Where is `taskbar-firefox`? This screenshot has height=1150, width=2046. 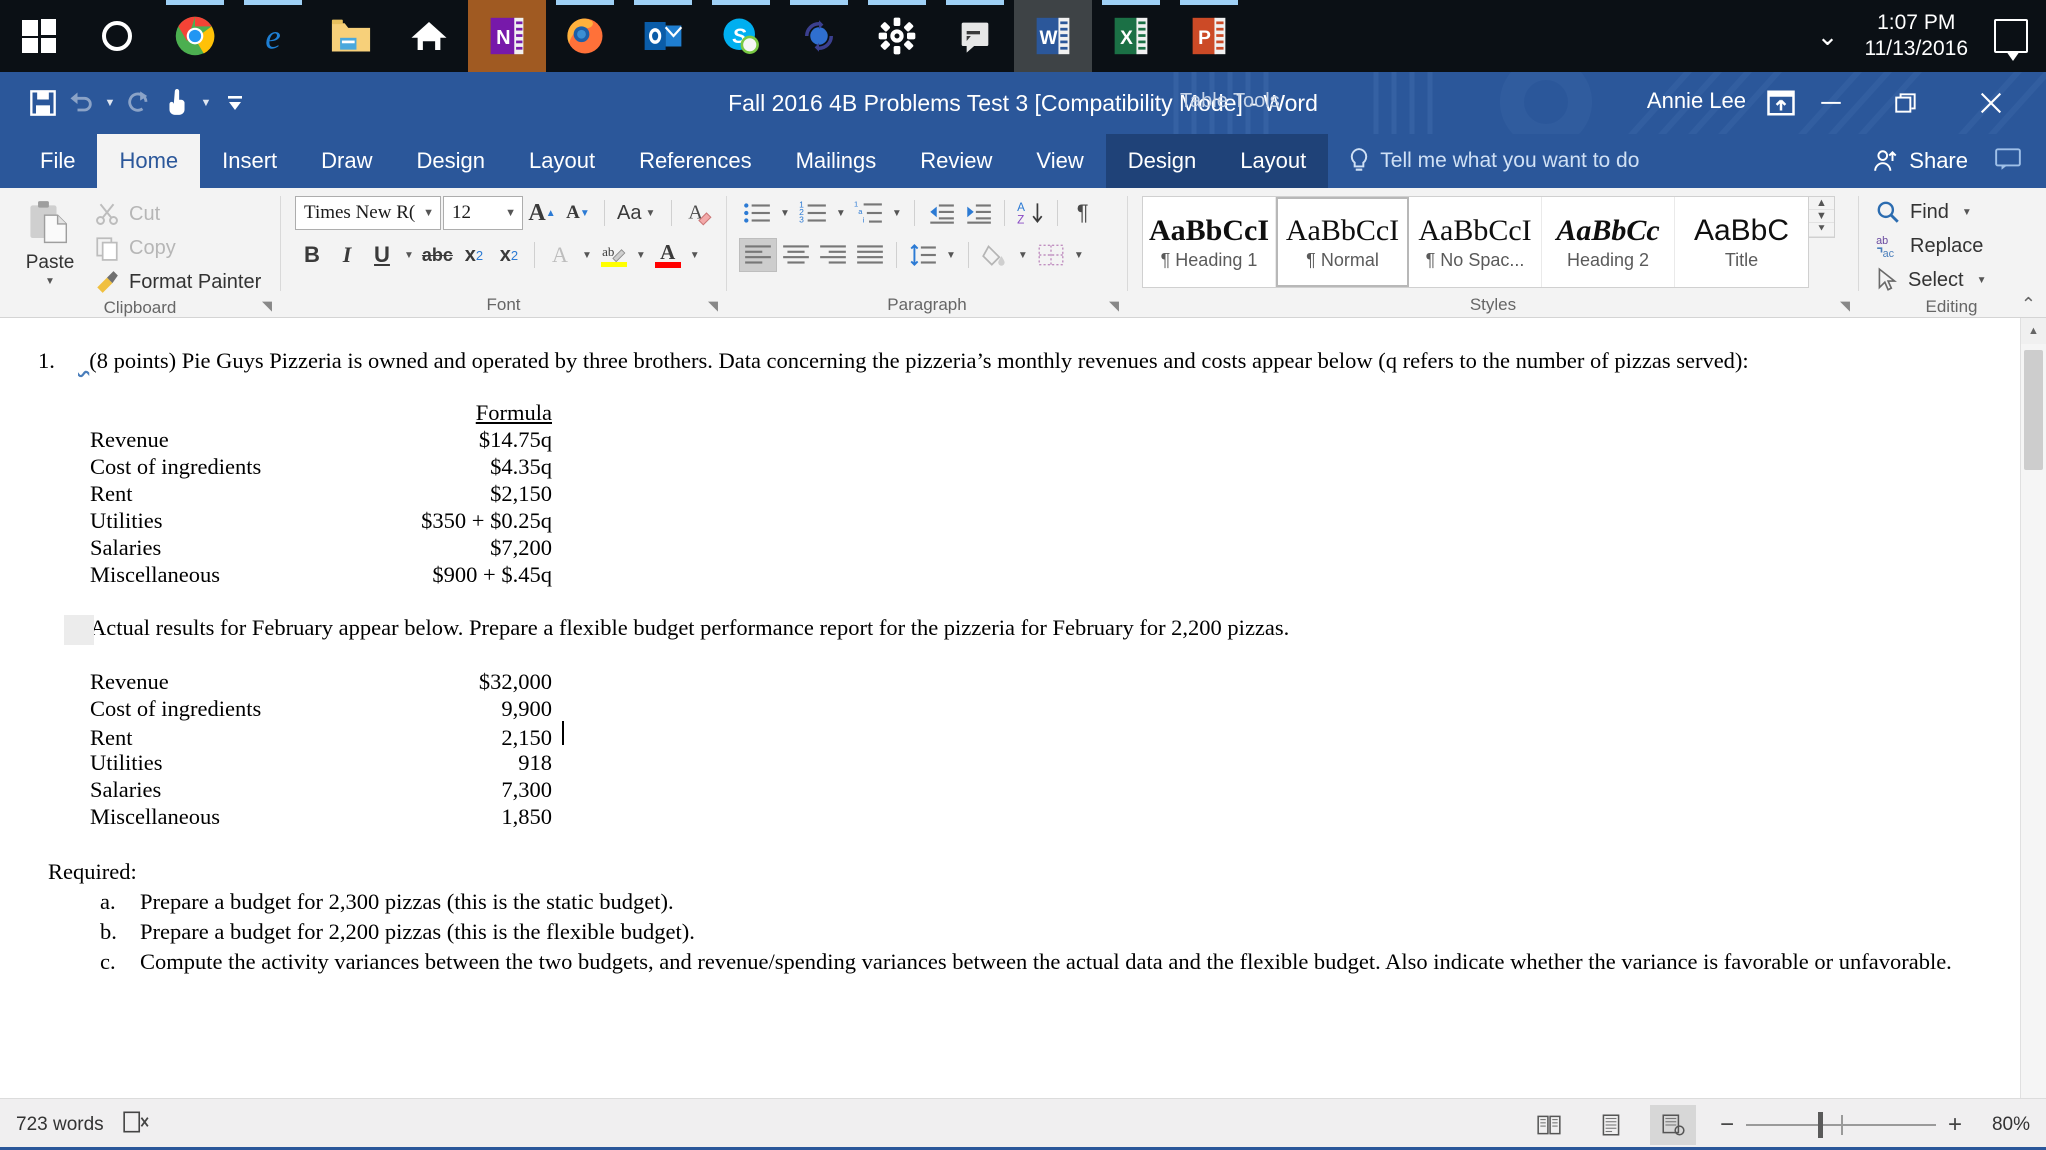
taskbar-firefox is located at coordinates (585, 36).